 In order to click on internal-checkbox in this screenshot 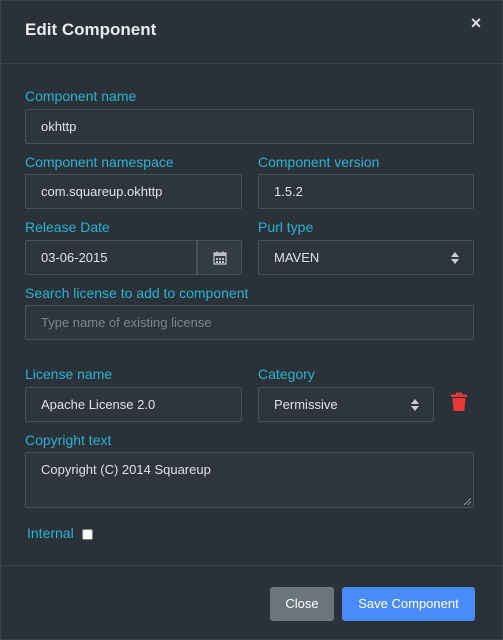, I will do `click(87, 534)`.